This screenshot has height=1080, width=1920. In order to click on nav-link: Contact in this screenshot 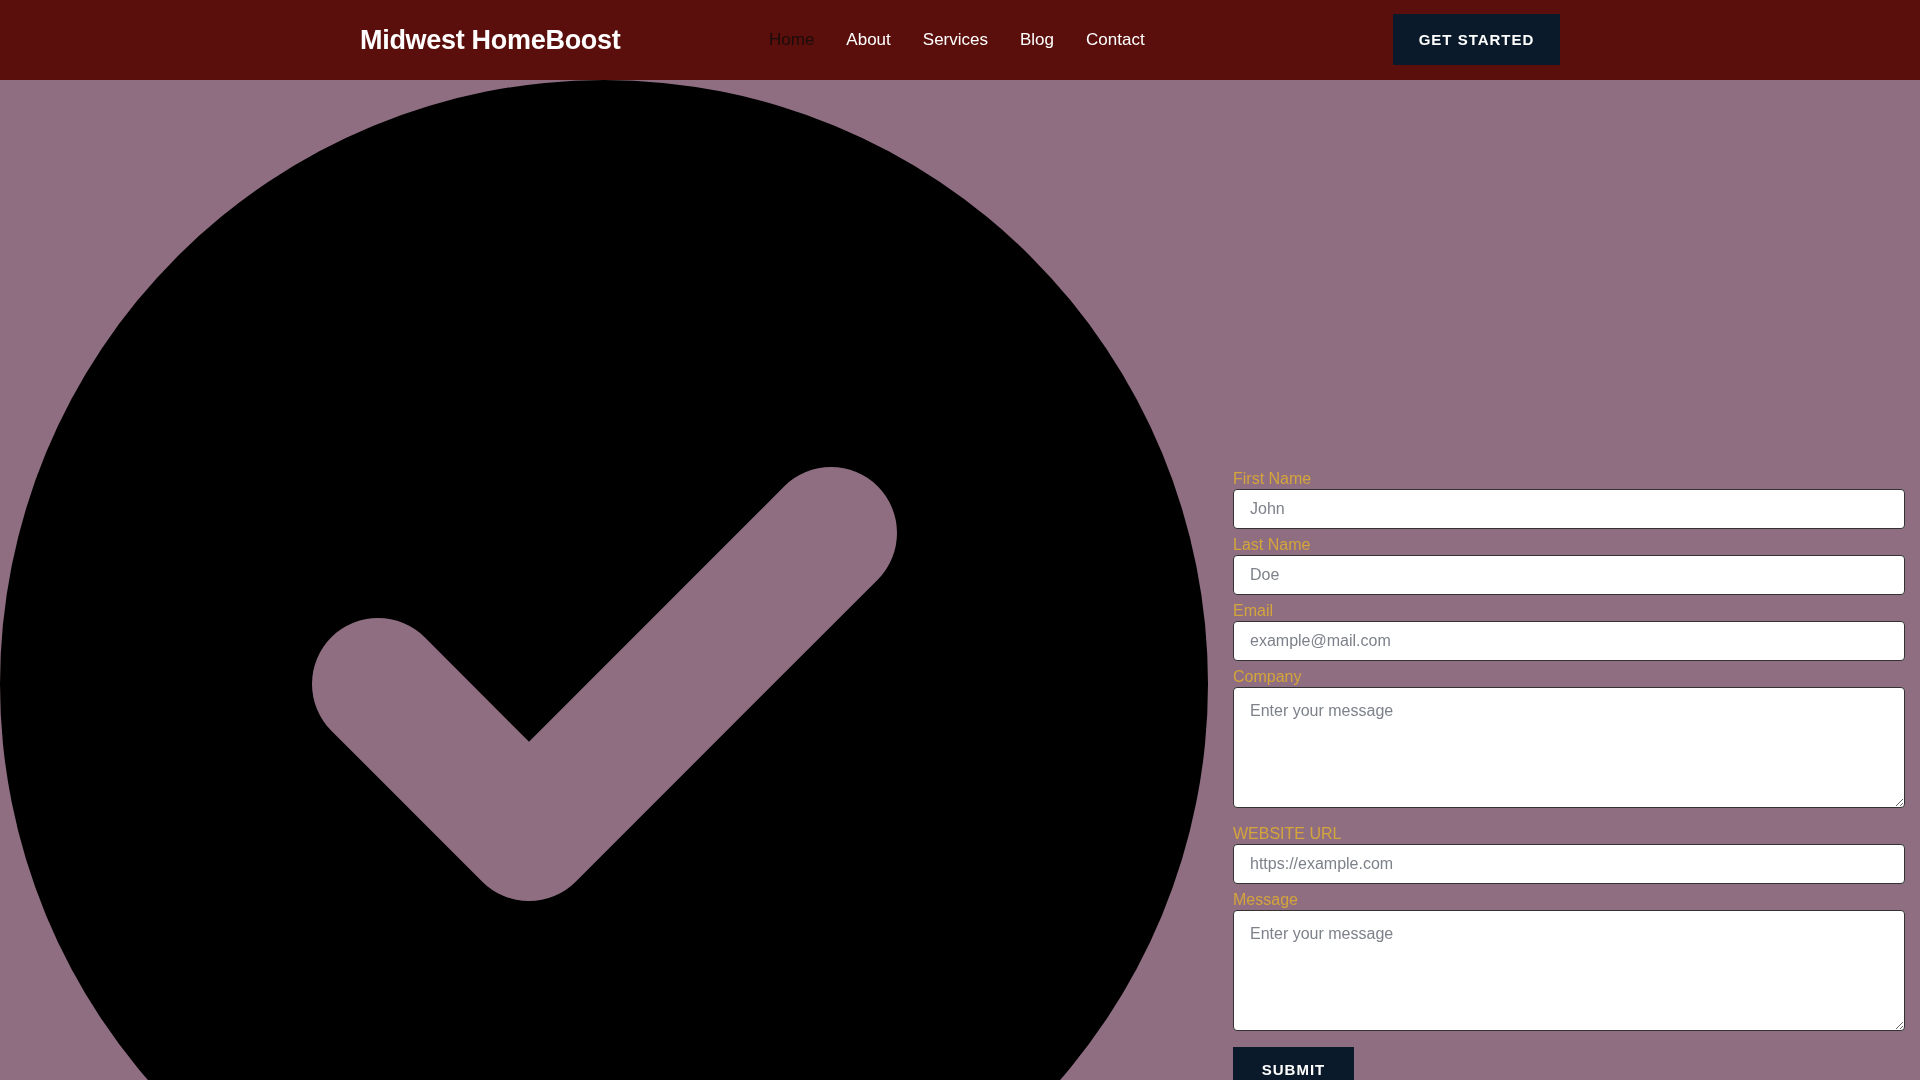, I will do `click(1115, 40)`.